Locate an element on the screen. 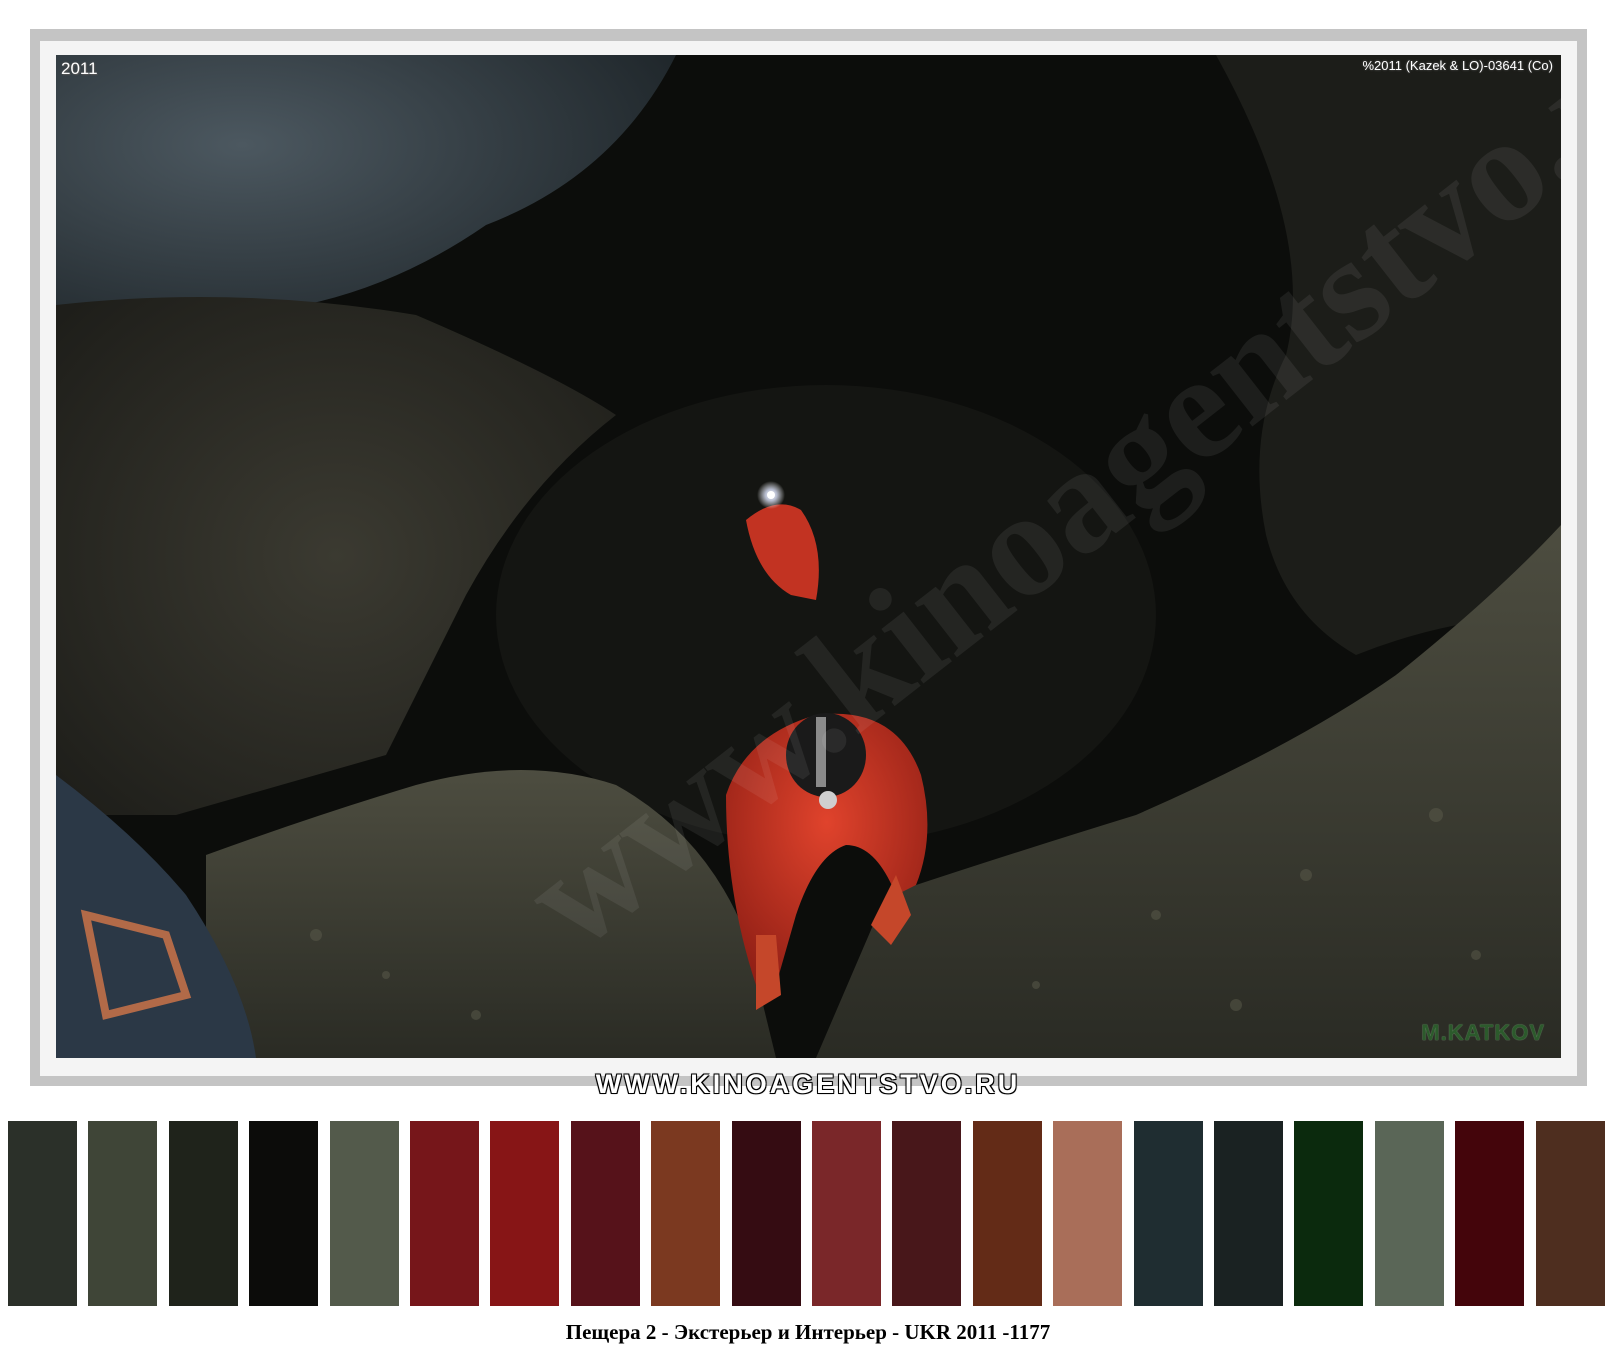  photographer-stamp: M.KATKOV is located at coordinates (1483, 1032).